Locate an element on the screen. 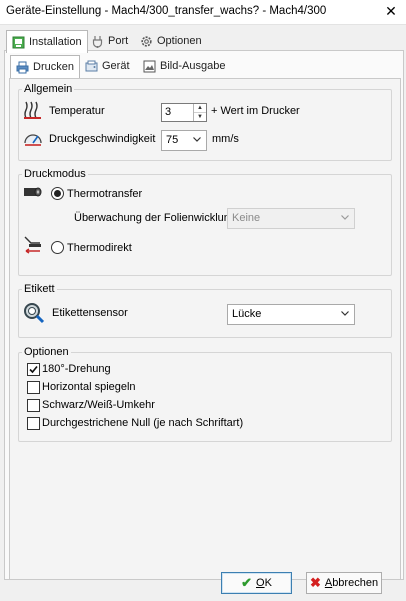 This screenshot has width=406, height=601. tab-bild-ausgabe: Bild-Ausgabe is located at coordinates (184, 66).